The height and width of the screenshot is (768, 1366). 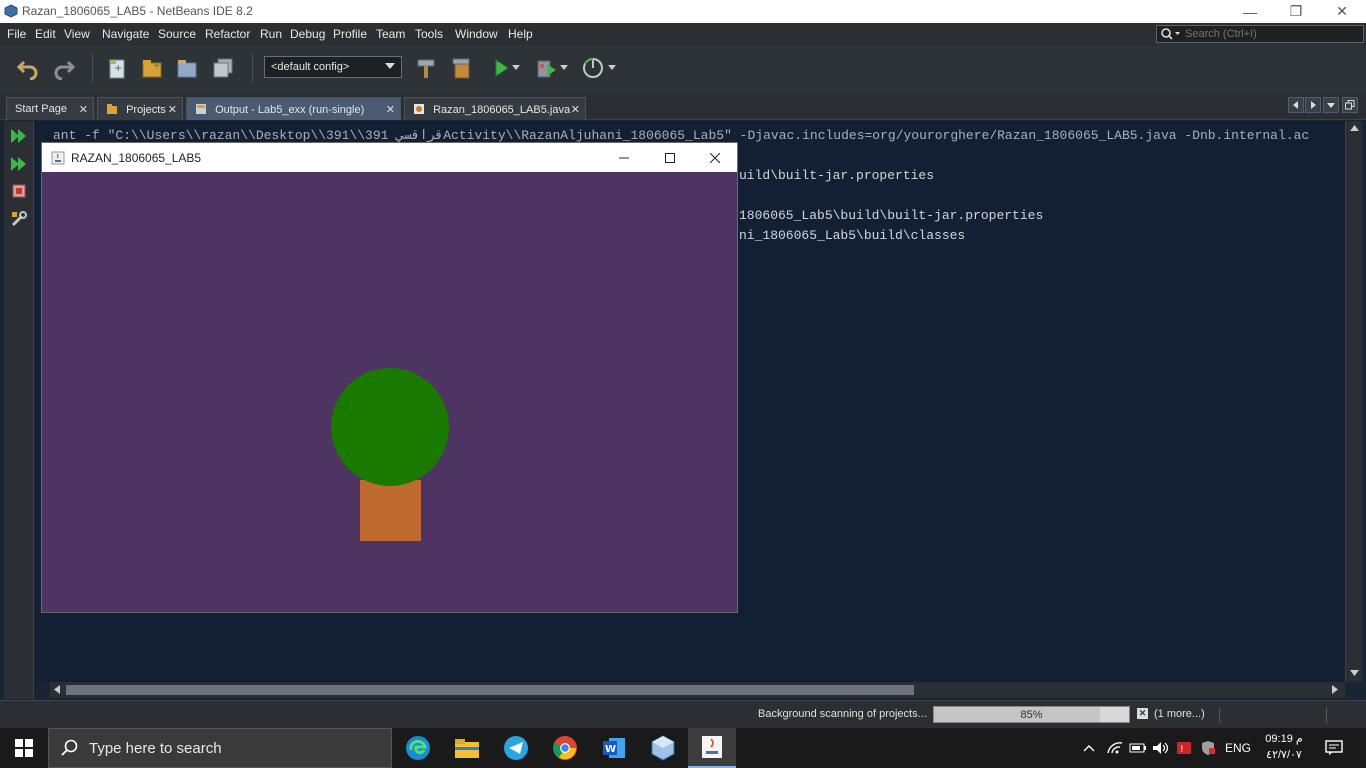 I want to click on java-window-titlebar: RAZAN_1806065_LAB5, so click(x=389, y=157).